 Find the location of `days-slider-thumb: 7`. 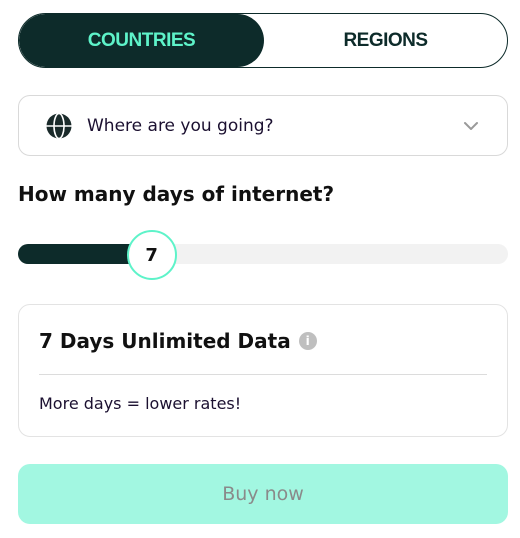

days-slider-thumb: 7 is located at coordinates (151, 255).